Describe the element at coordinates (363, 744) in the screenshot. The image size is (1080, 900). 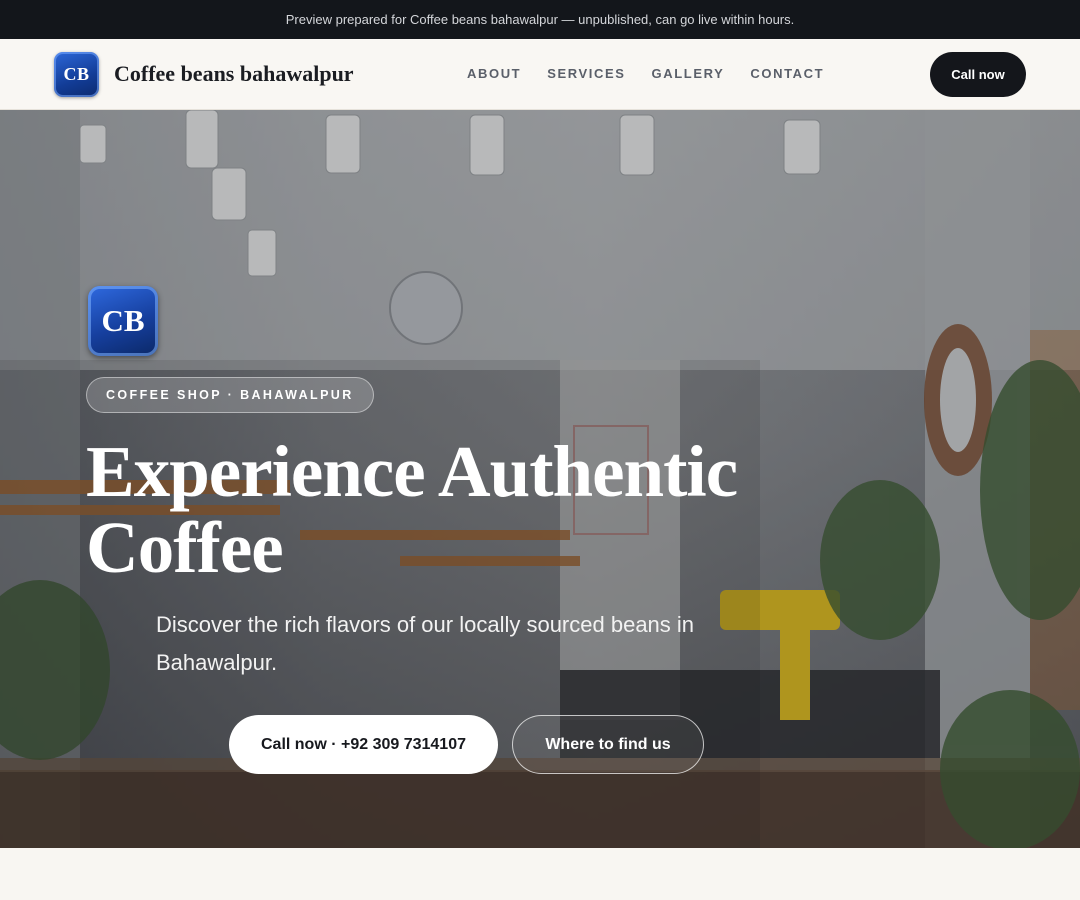
I see `call-phone-button: Call now · +92 309 7314107` at that location.